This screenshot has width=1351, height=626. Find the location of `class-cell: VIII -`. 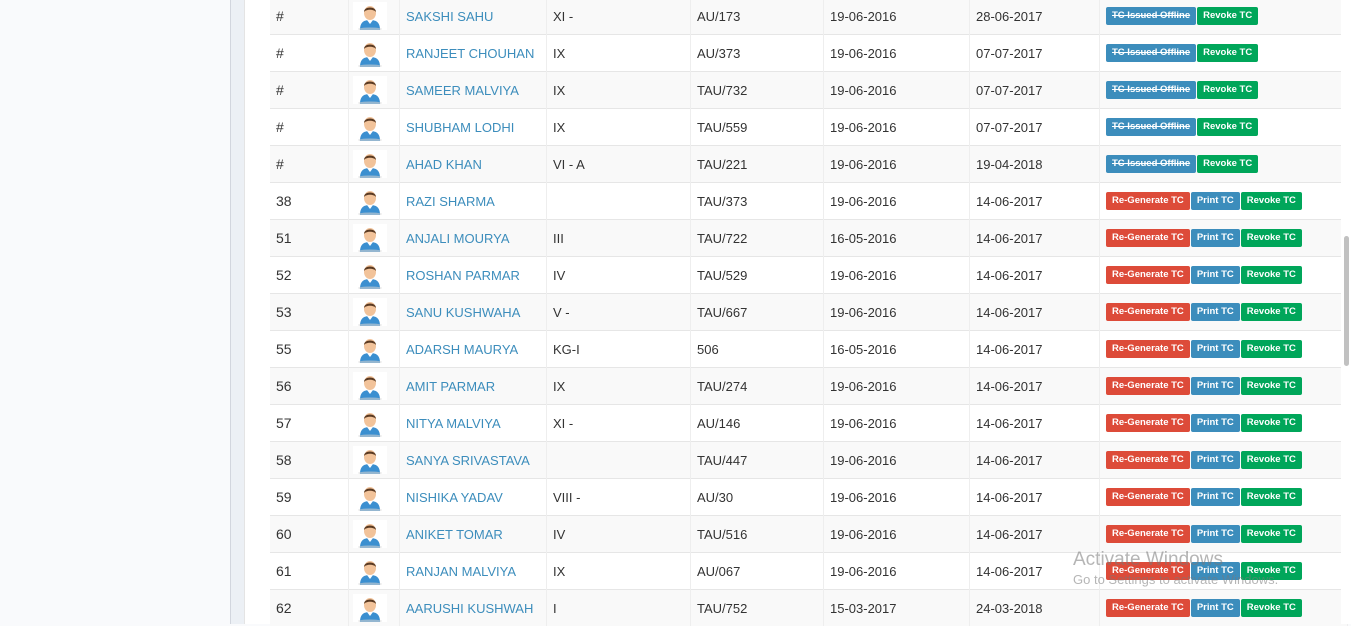

class-cell: VIII - is located at coordinates (619, 497).